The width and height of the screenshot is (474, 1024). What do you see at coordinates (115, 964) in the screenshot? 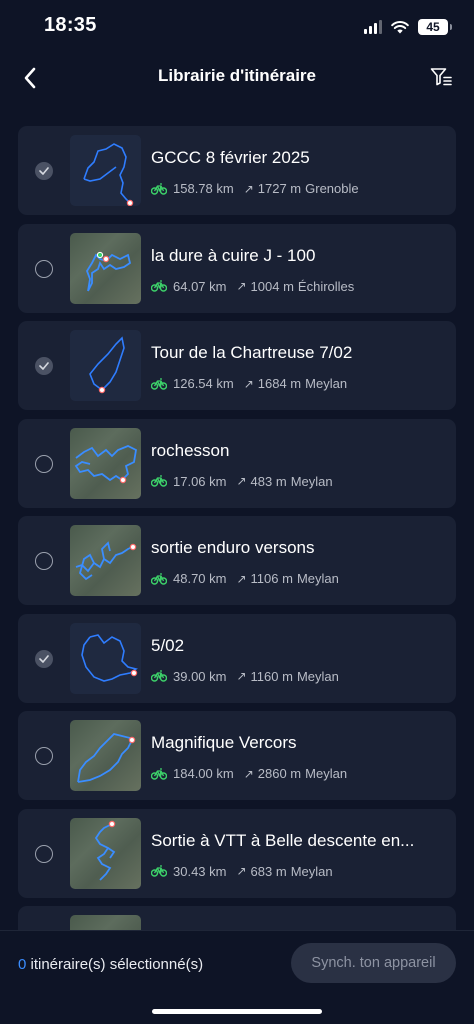
I see `selection-count-label: itinéraire(s) sélectionné(s)` at bounding box center [115, 964].